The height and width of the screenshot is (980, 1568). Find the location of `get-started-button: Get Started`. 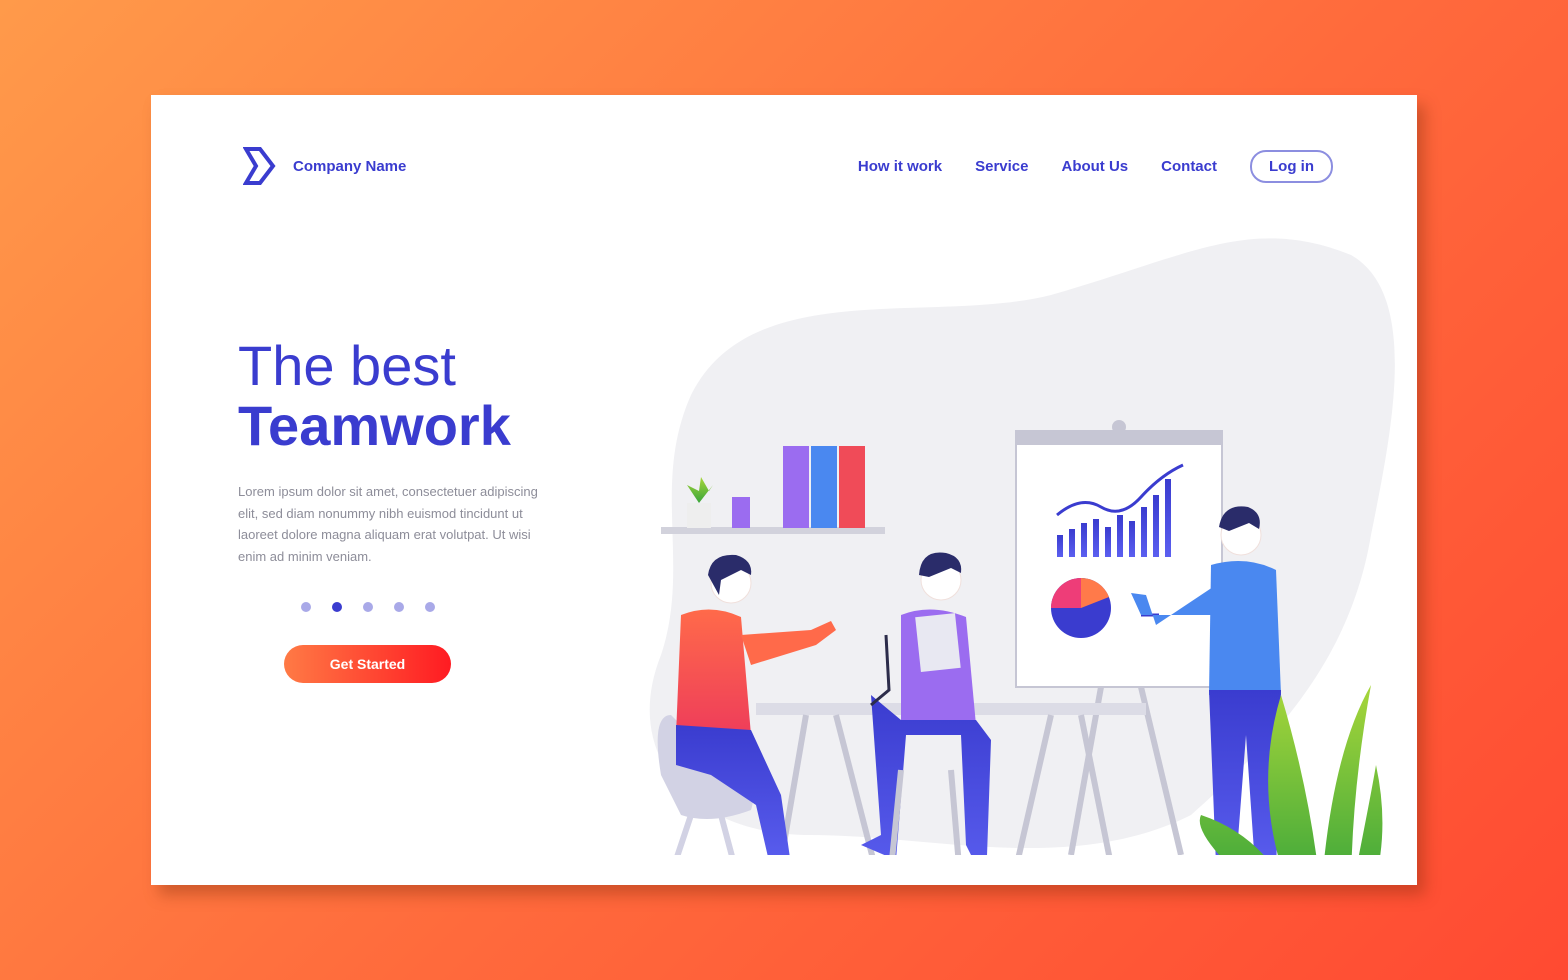

get-started-button: Get Started is located at coordinates (367, 664).